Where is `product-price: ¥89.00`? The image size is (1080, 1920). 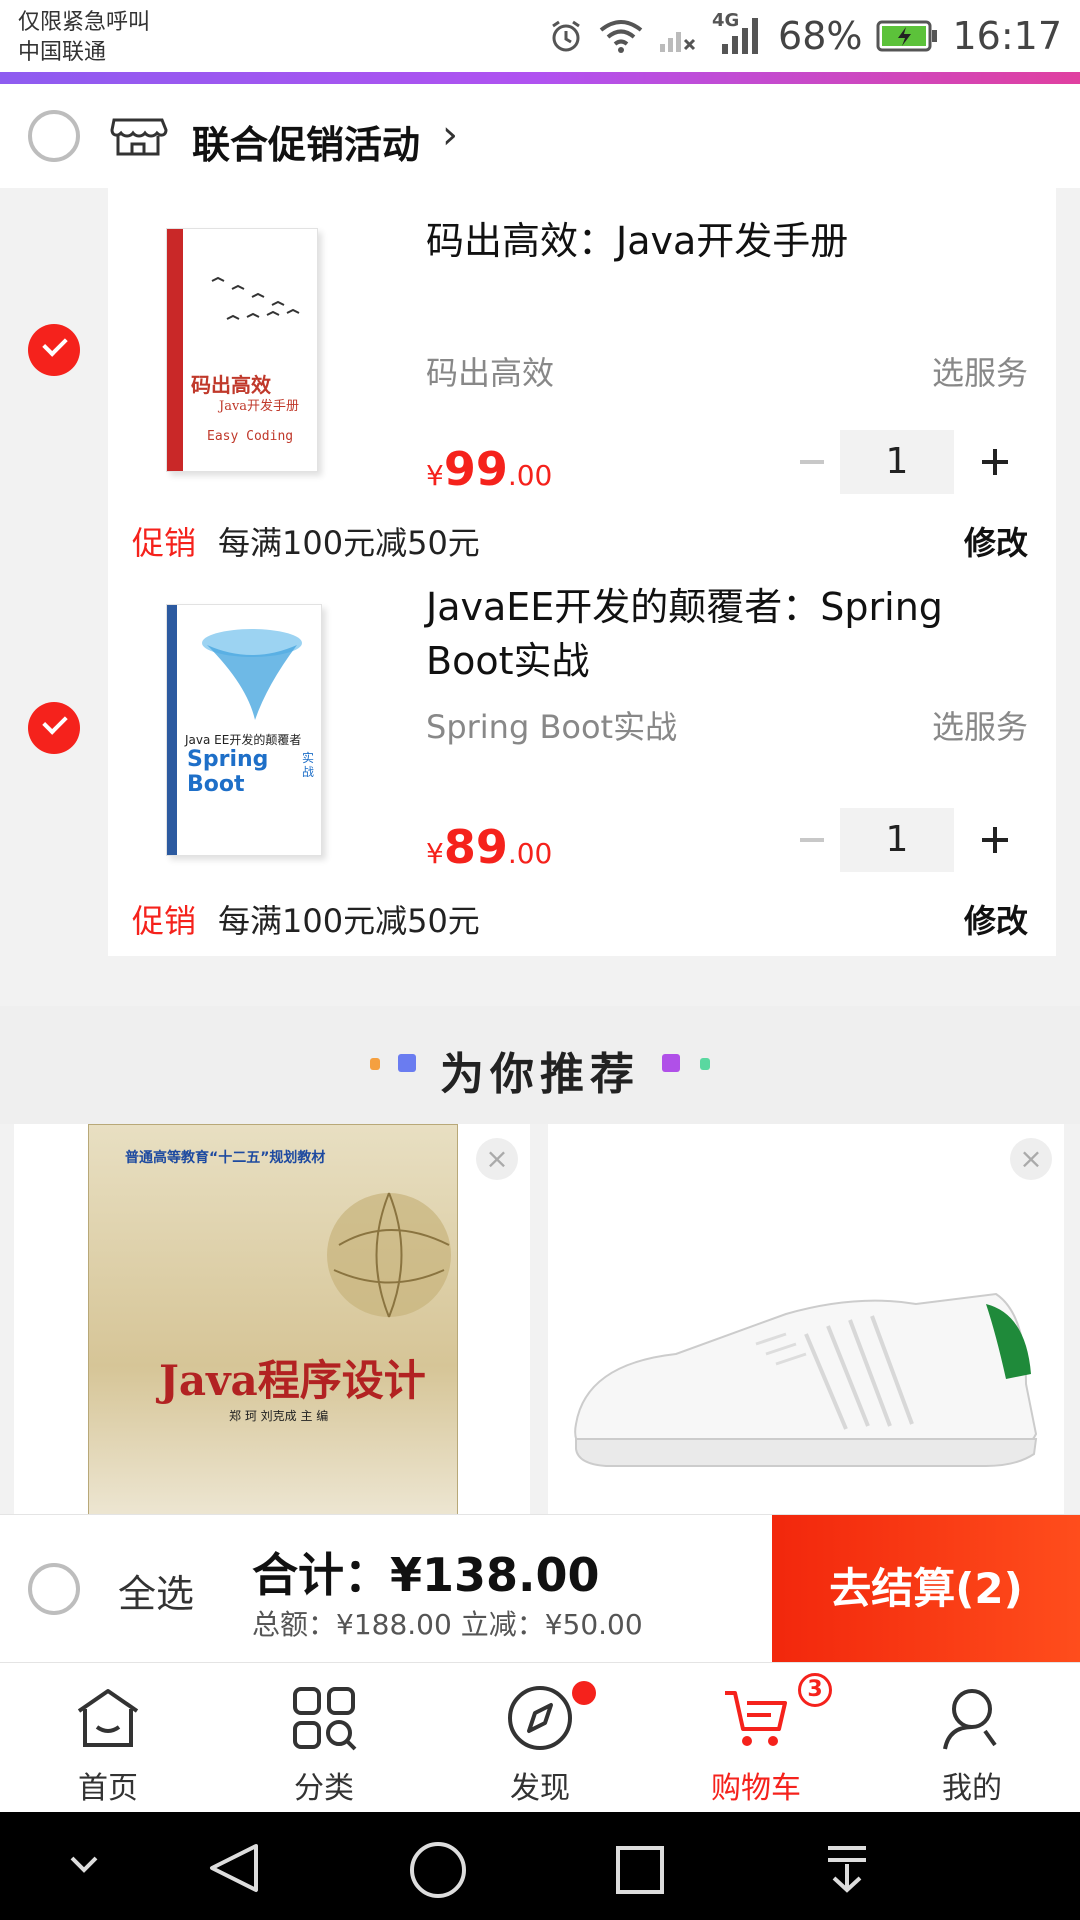
product-price: ¥89.00 is located at coordinates (489, 847).